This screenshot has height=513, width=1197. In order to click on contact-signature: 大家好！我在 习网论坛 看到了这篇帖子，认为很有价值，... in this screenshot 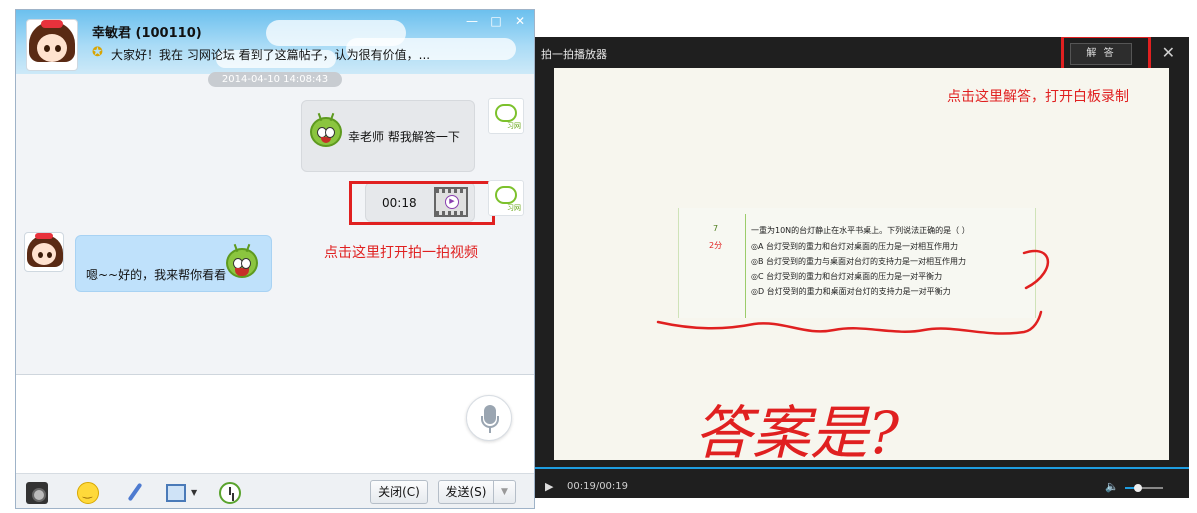, I will do `click(270, 54)`.